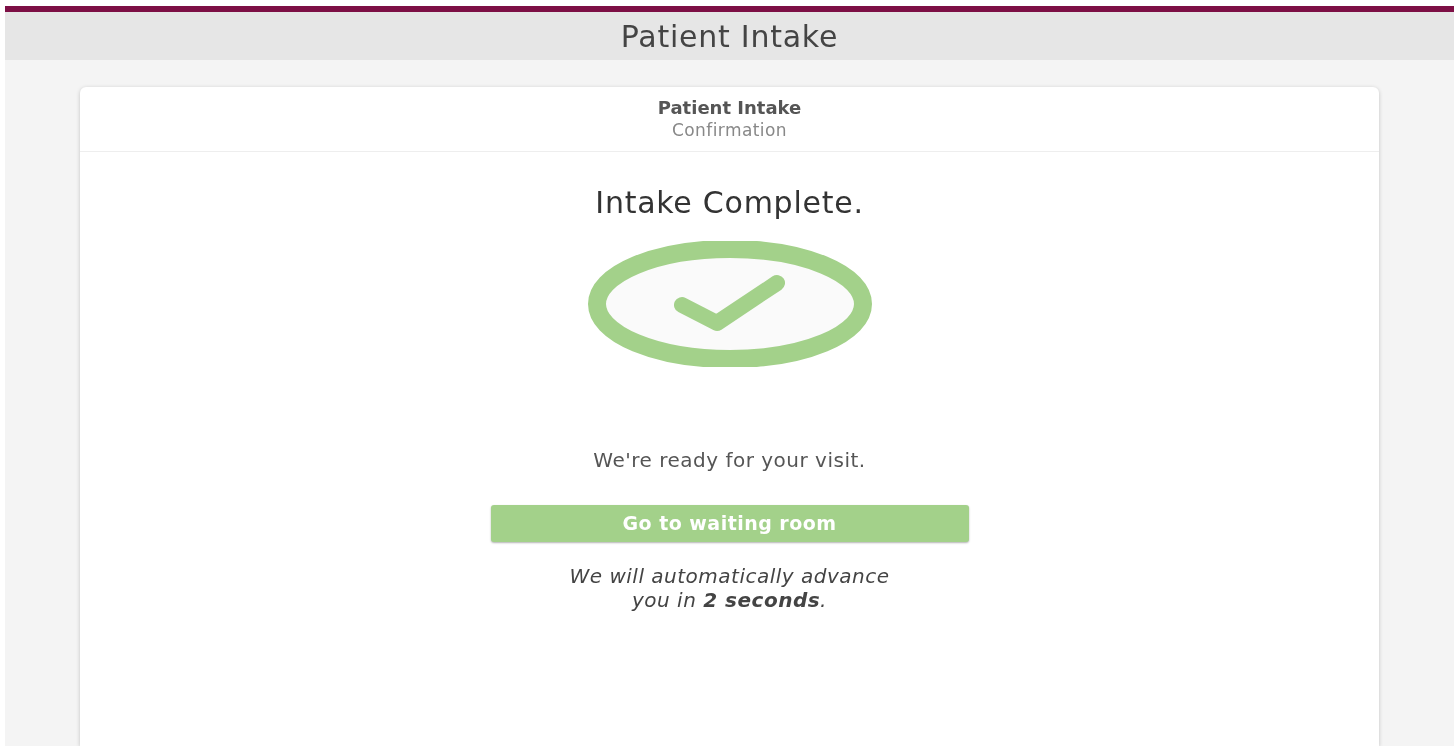  I want to click on card-subtitle: Confirmation, so click(729, 130).